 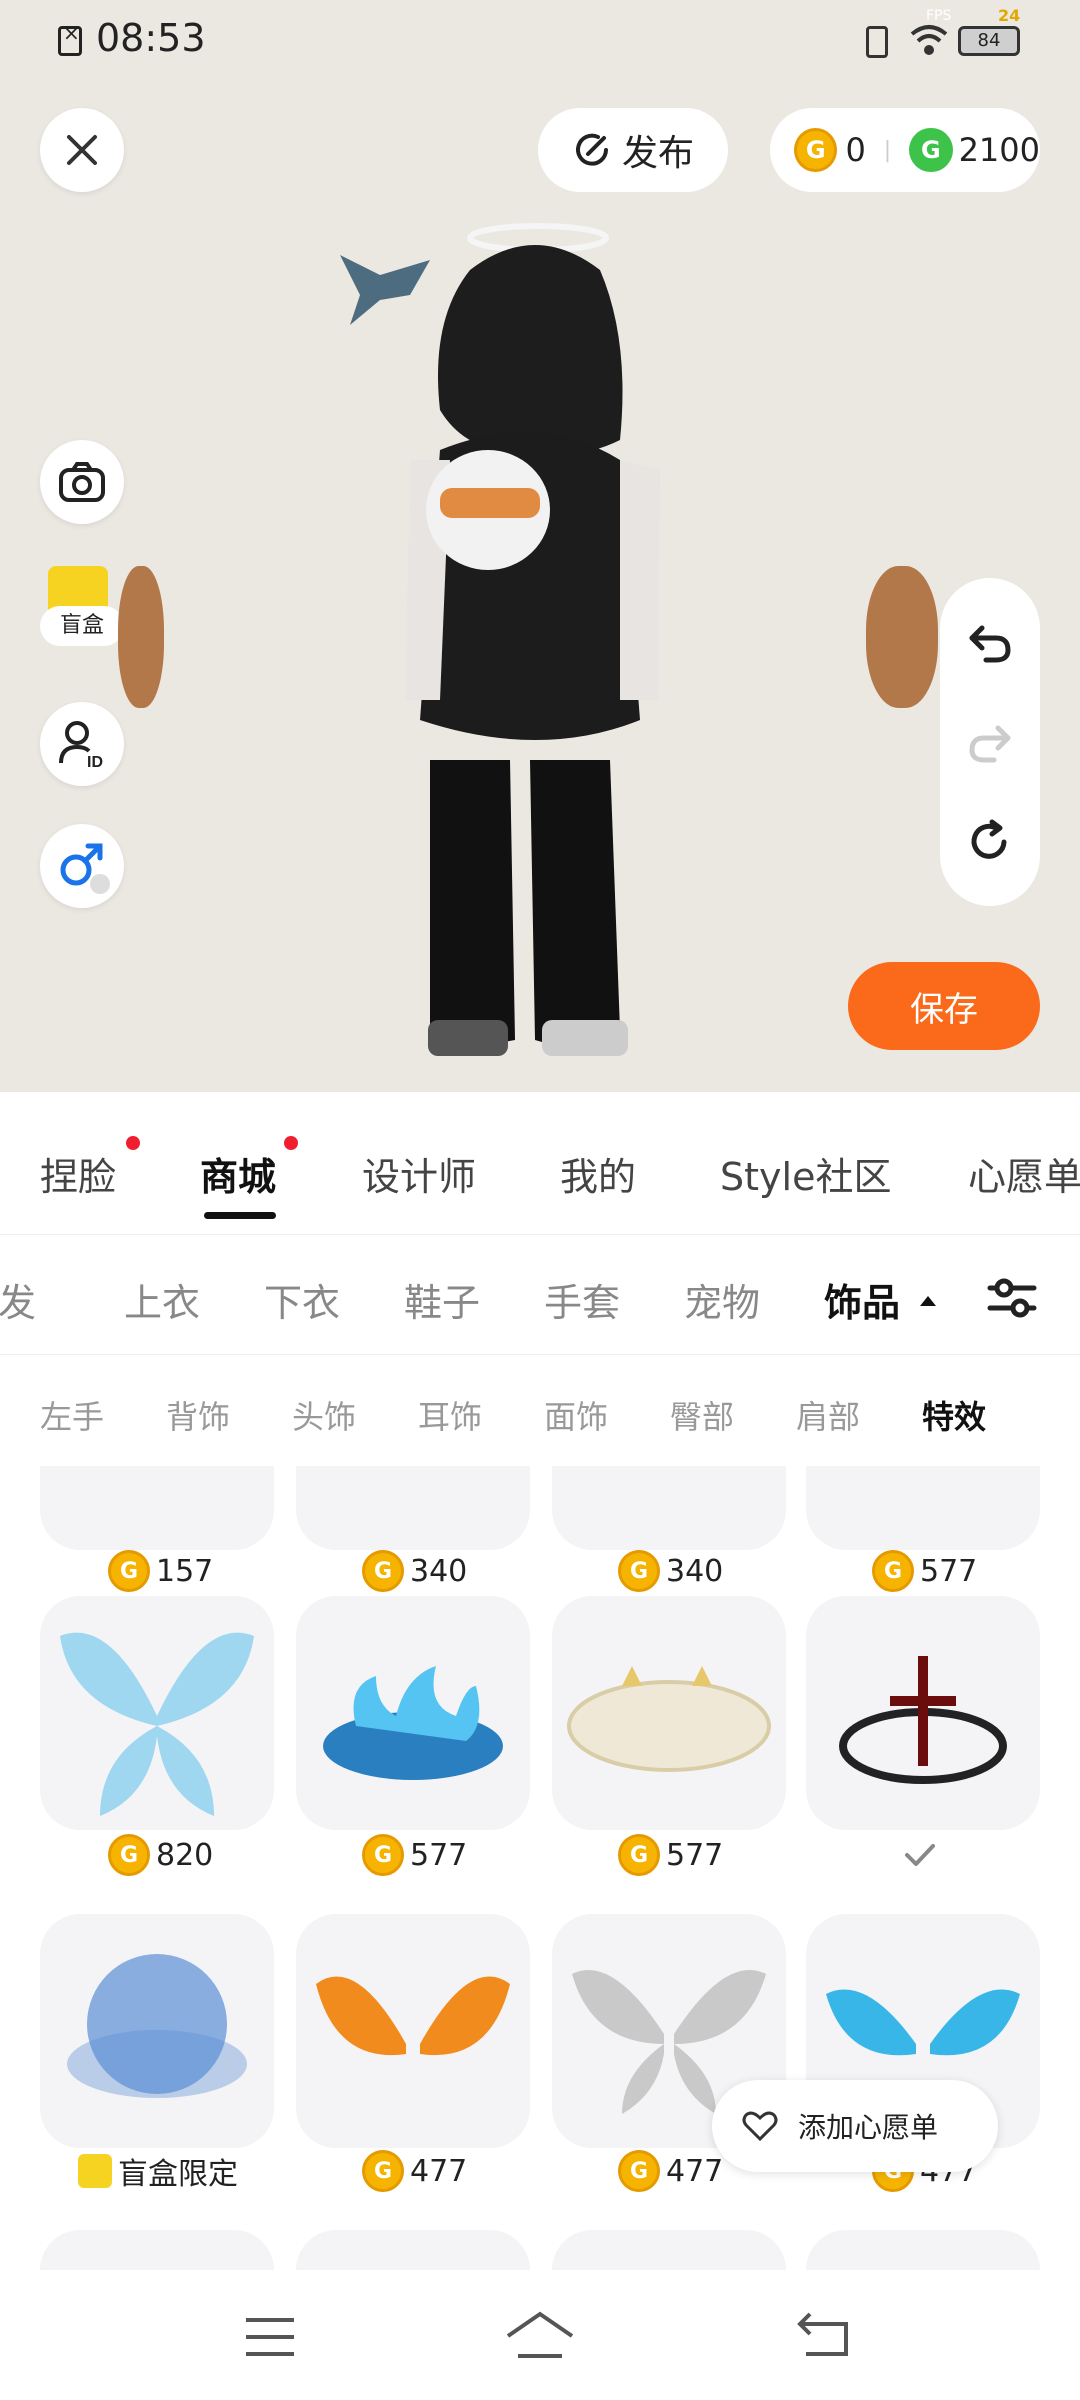 What do you see at coordinates (450, 1415) in the screenshot?
I see `subcategory-ear: 耳饰` at bounding box center [450, 1415].